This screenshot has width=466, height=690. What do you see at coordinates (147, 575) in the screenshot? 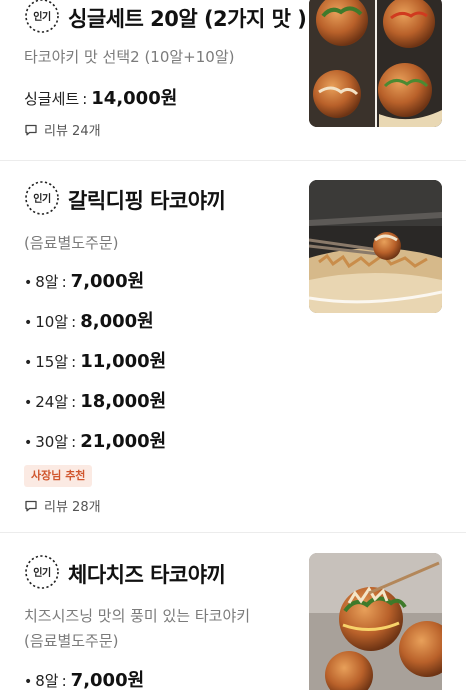
I see `menu-item-title: 체다치즈 타코야끼` at bounding box center [147, 575].